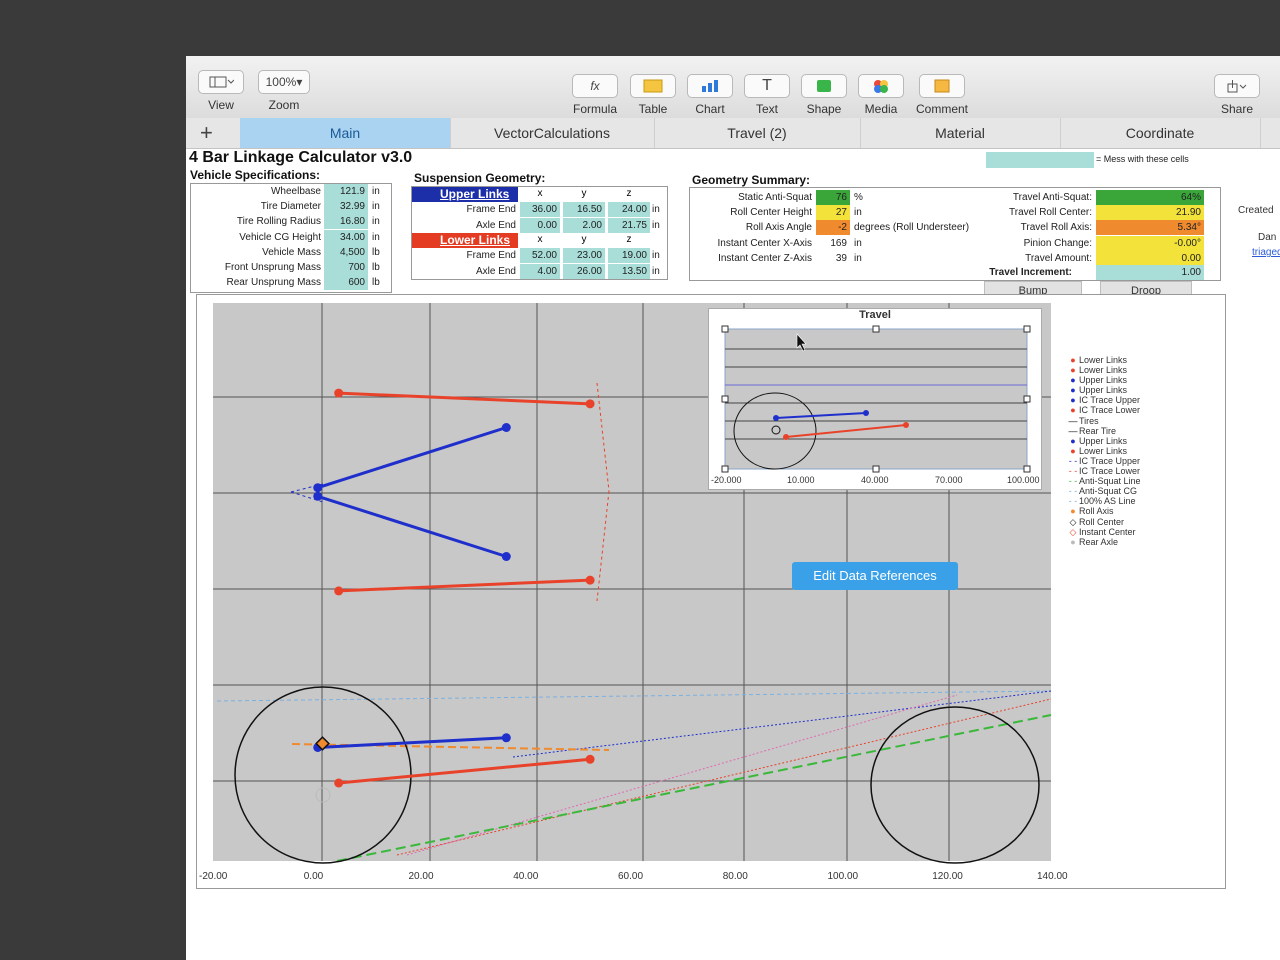 The image size is (1280, 960). I want to click on tab-material: Material, so click(960, 133).